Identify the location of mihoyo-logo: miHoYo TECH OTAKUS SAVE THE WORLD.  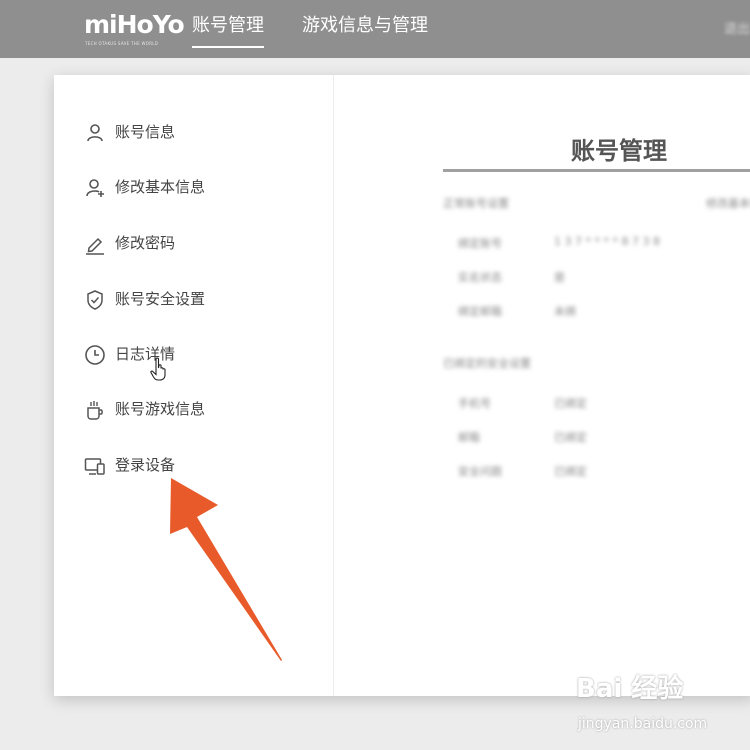
(134, 28).